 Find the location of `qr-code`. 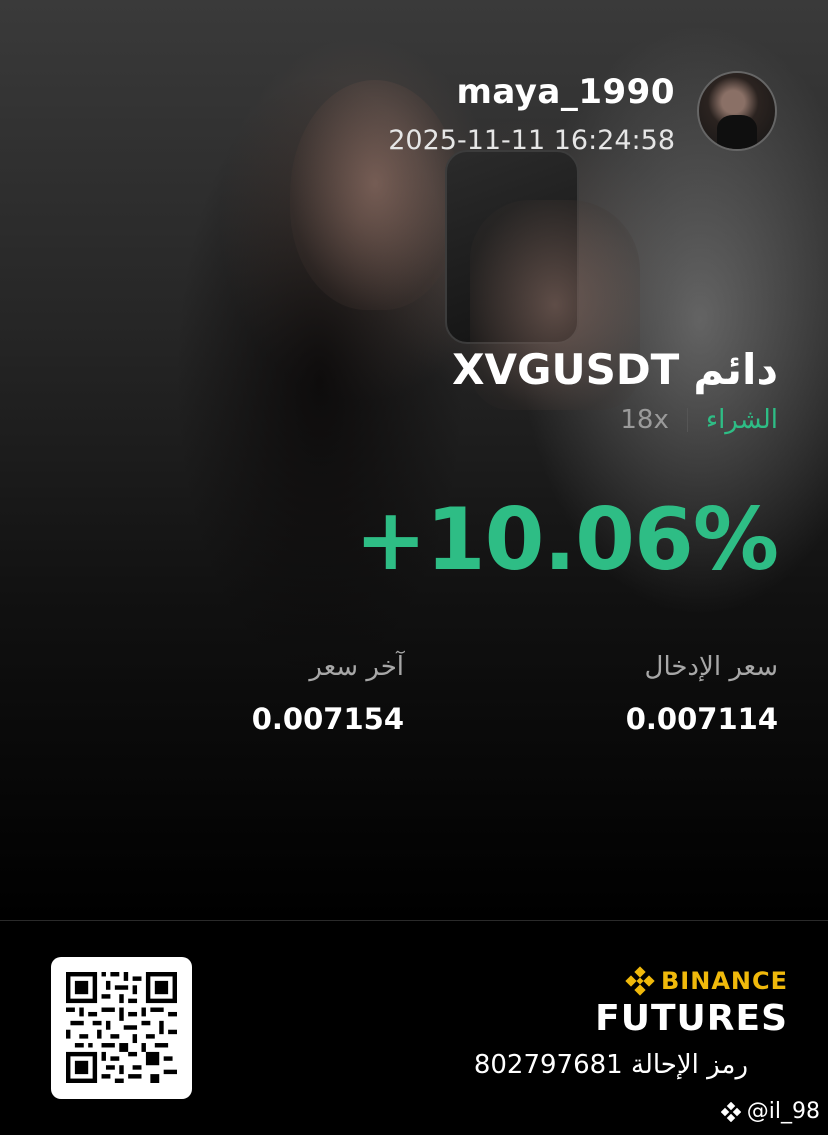

qr-code is located at coordinates (121, 1028).